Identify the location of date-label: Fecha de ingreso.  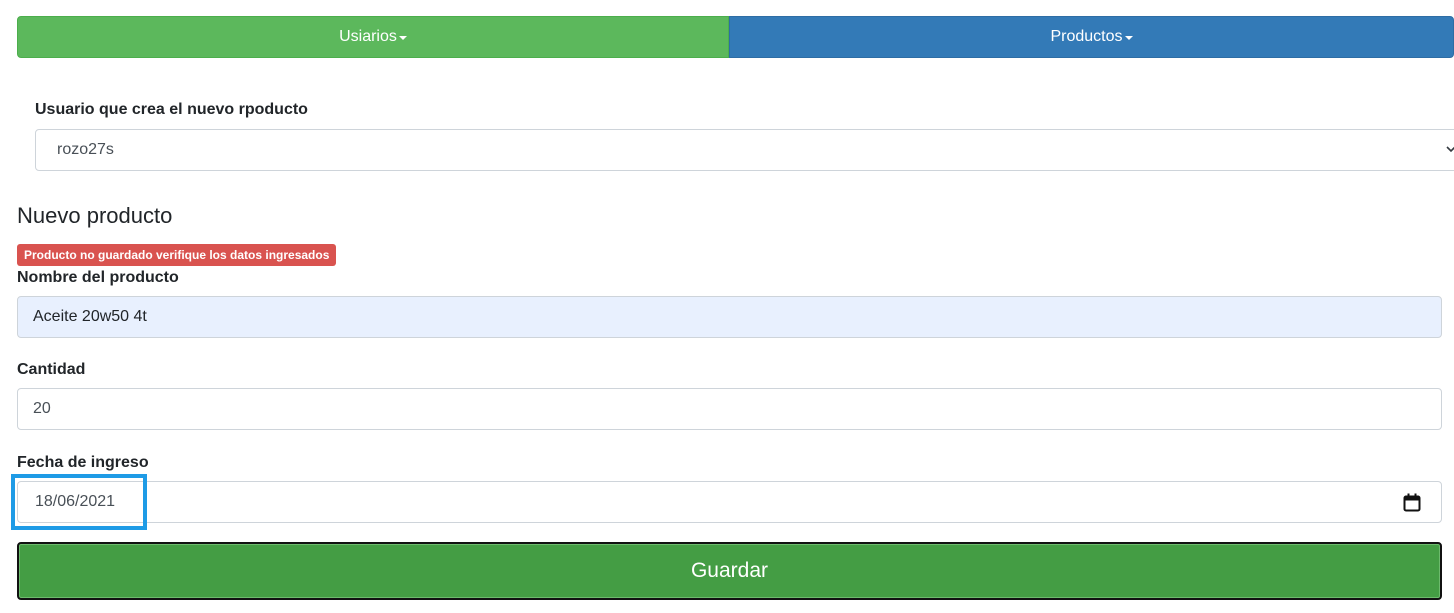
(83, 462).